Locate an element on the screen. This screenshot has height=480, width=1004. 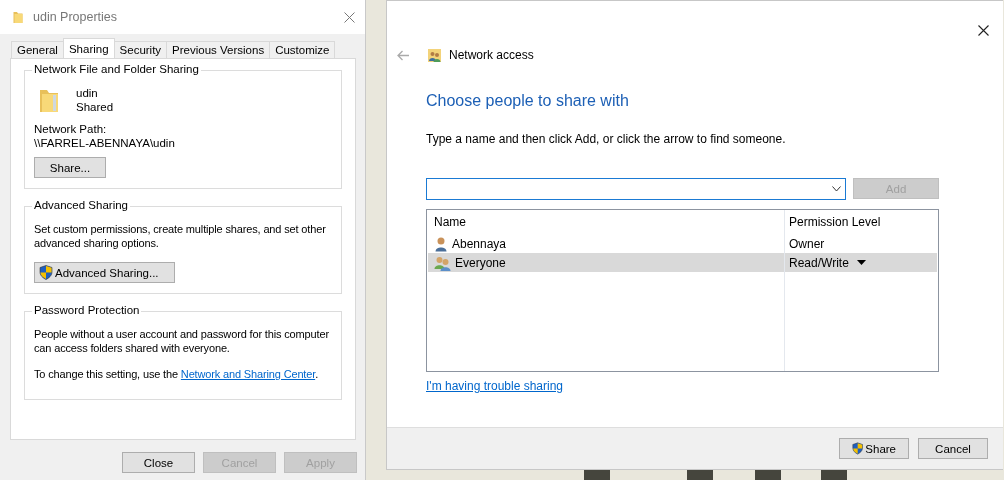
share-status: Shared is located at coordinates (95, 107).